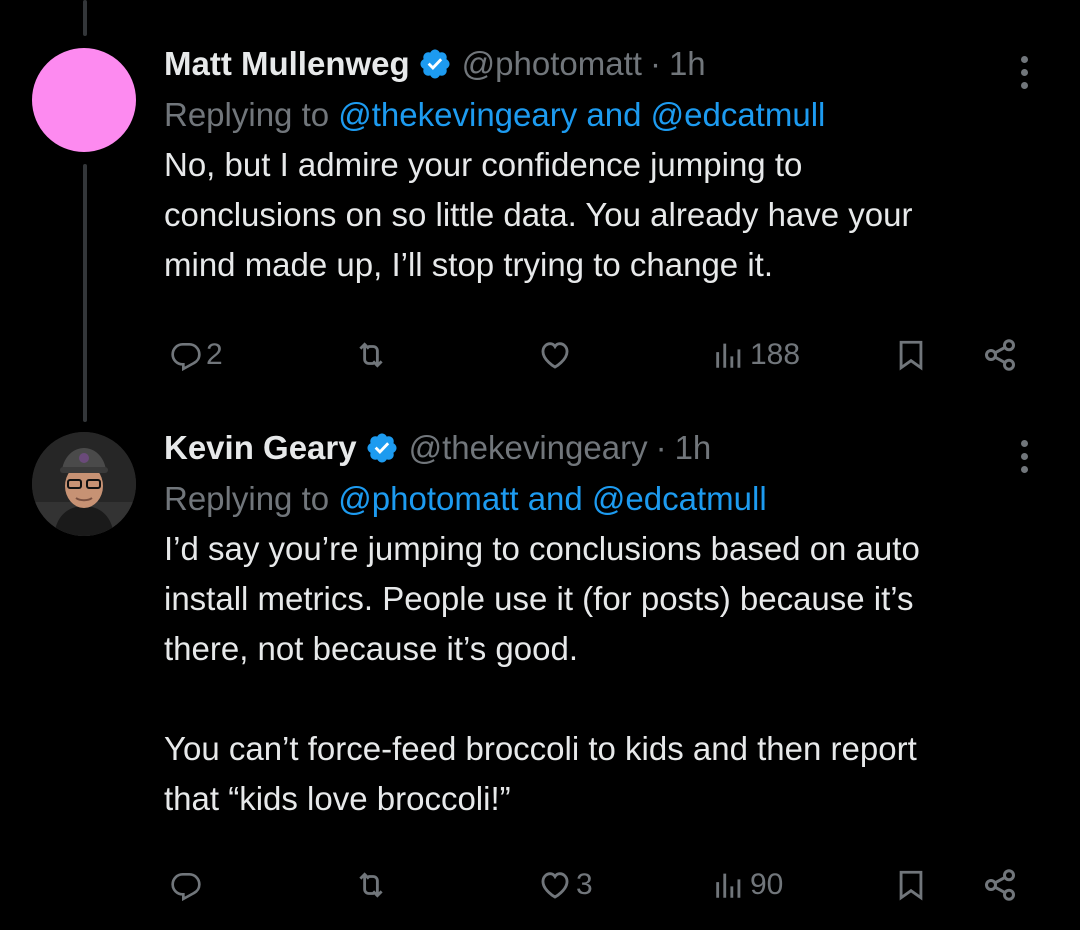  Describe the element at coordinates (775, 354) in the screenshot. I see `views-count: 188` at that location.